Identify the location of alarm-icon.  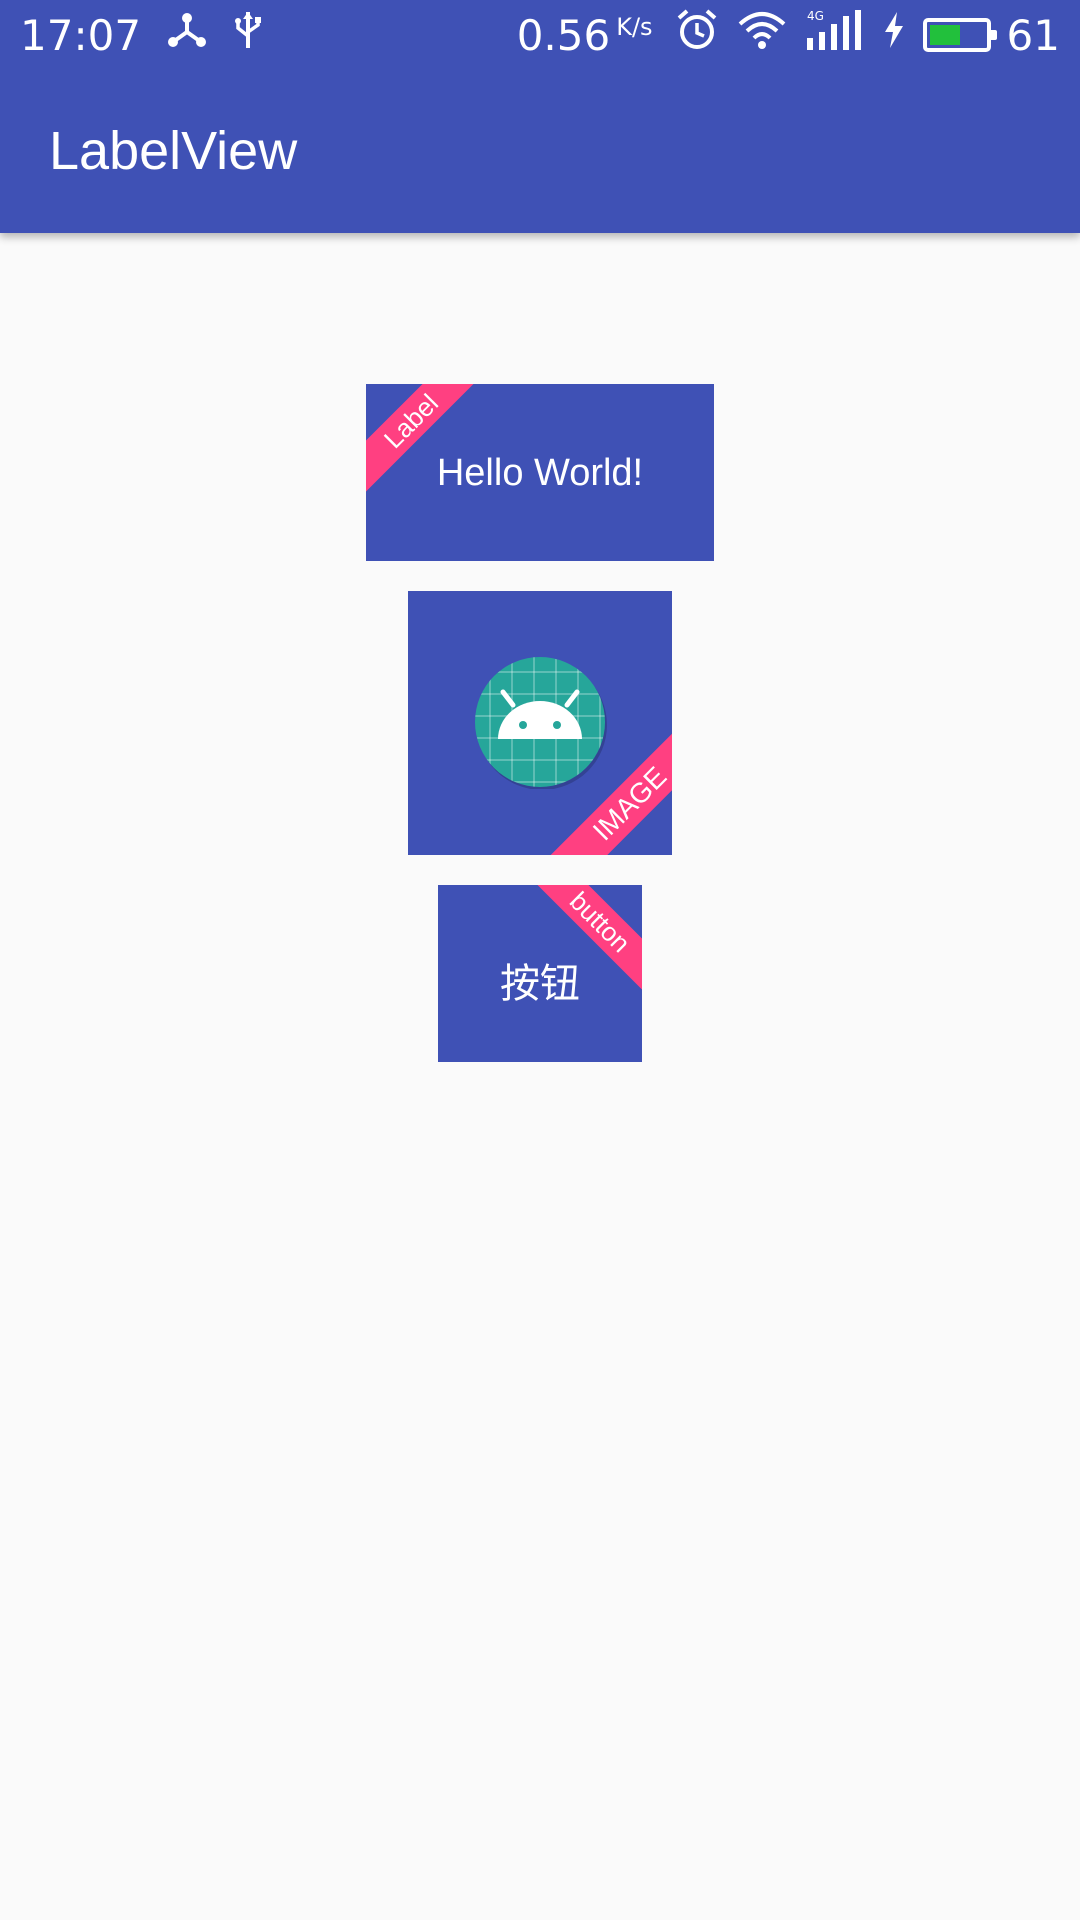
(697, 35).